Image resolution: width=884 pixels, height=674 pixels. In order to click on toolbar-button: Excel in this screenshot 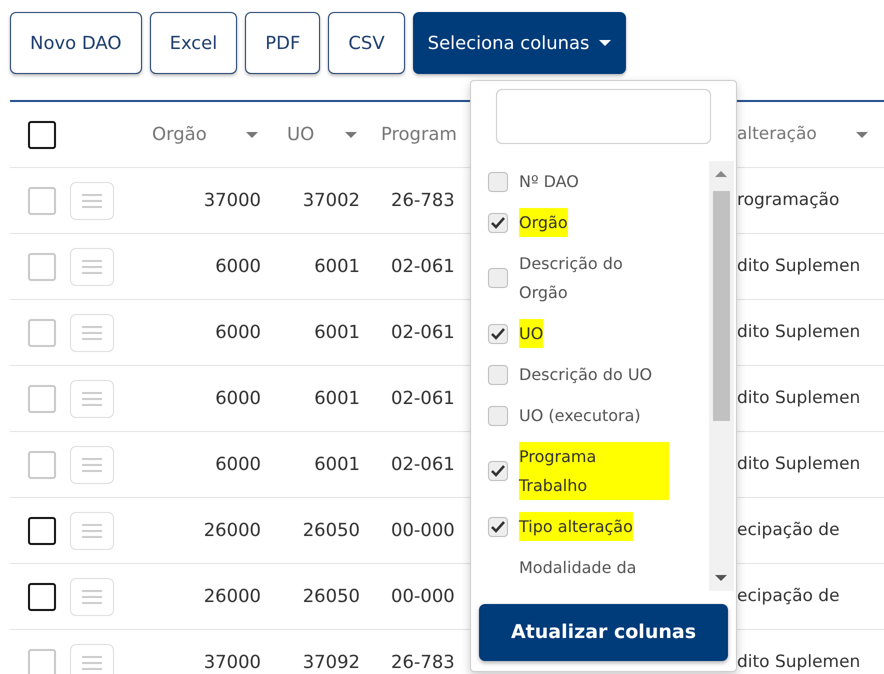, I will do `click(194, 43)`.